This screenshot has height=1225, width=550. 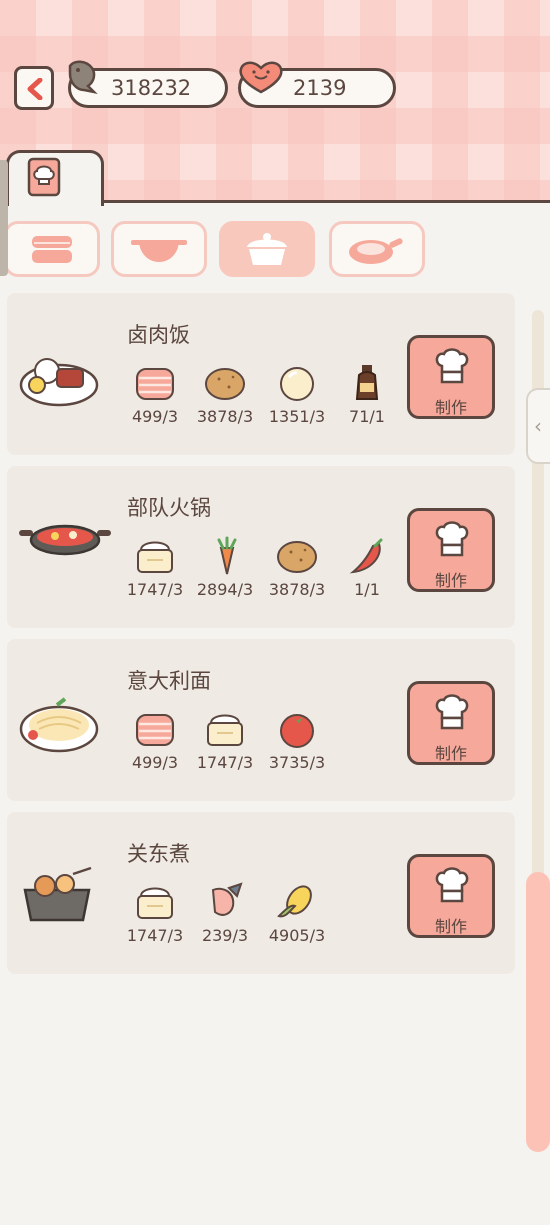 I want to click on tab-steamer, so click(x=52, y=249).